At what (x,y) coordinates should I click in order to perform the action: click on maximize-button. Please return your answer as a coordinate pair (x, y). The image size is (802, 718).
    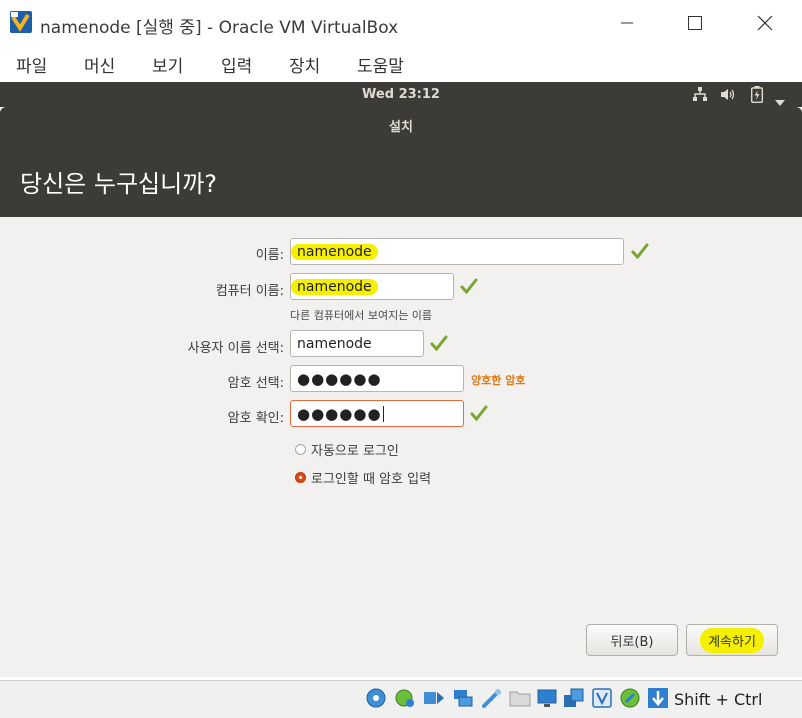
    Looking at the image, I should click on (695, 23).